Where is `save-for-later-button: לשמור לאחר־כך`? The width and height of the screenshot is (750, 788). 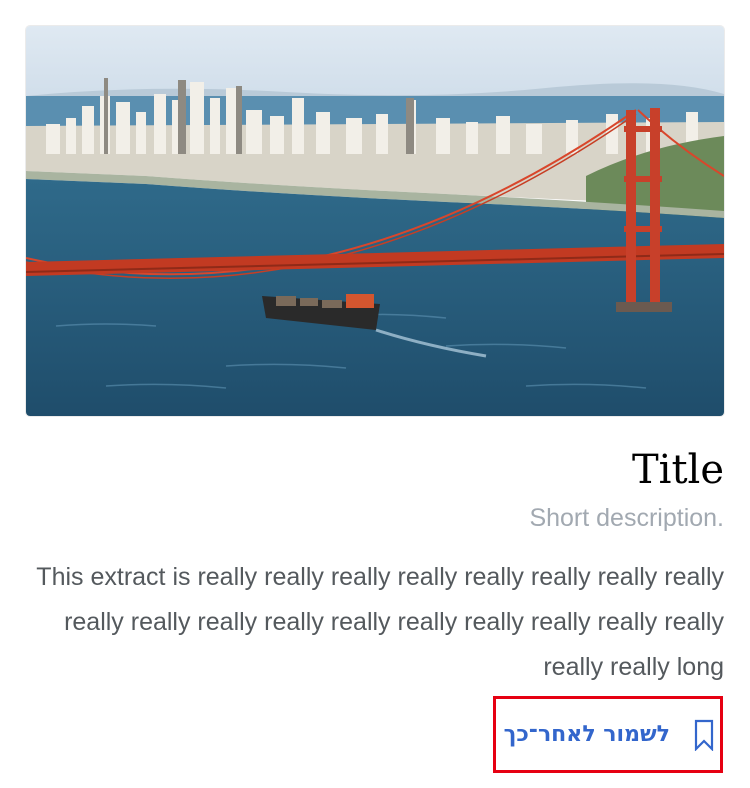
save-for-later-button: לשמור לאחר־כך is located at coordinates (608, 734).